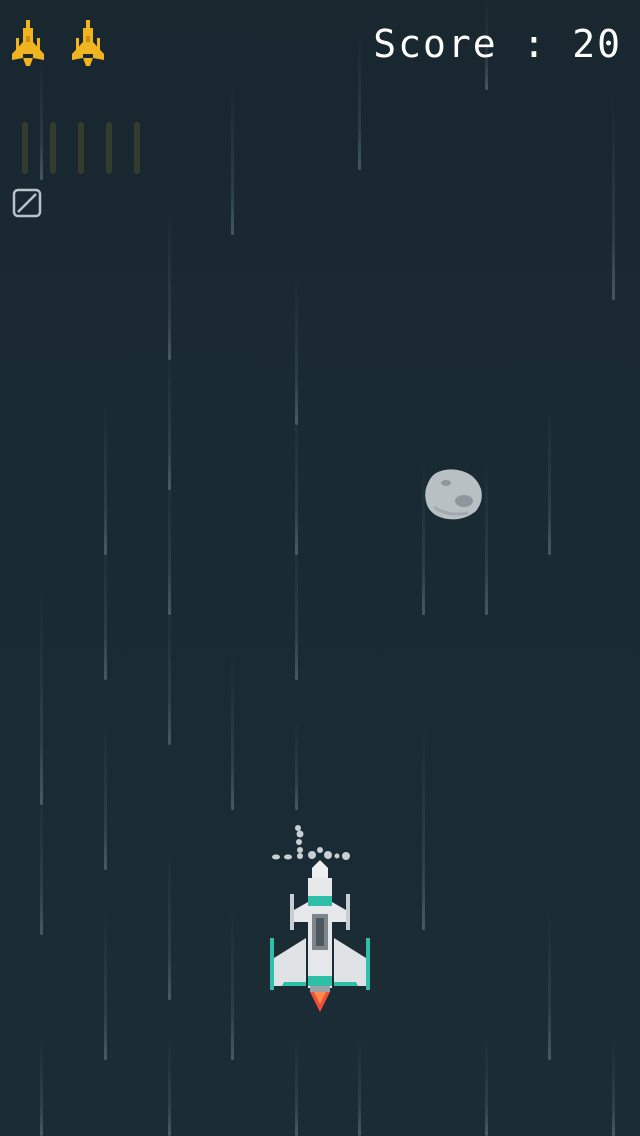 The height and width of the screenshot is (1136, 640). What do you see at coordinates (497, 44) in the screenshot?
I see `score-label: Score : 20` at bounding box center [497, 44].